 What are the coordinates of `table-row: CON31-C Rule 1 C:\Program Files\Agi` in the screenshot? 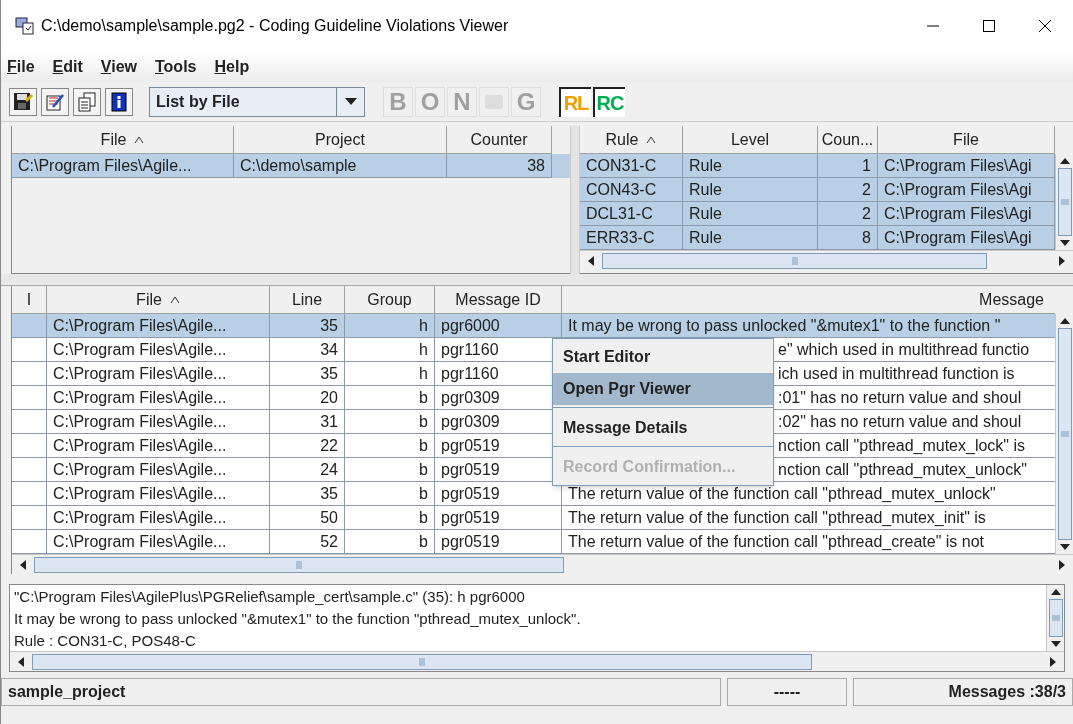 It's located at (817, 166).